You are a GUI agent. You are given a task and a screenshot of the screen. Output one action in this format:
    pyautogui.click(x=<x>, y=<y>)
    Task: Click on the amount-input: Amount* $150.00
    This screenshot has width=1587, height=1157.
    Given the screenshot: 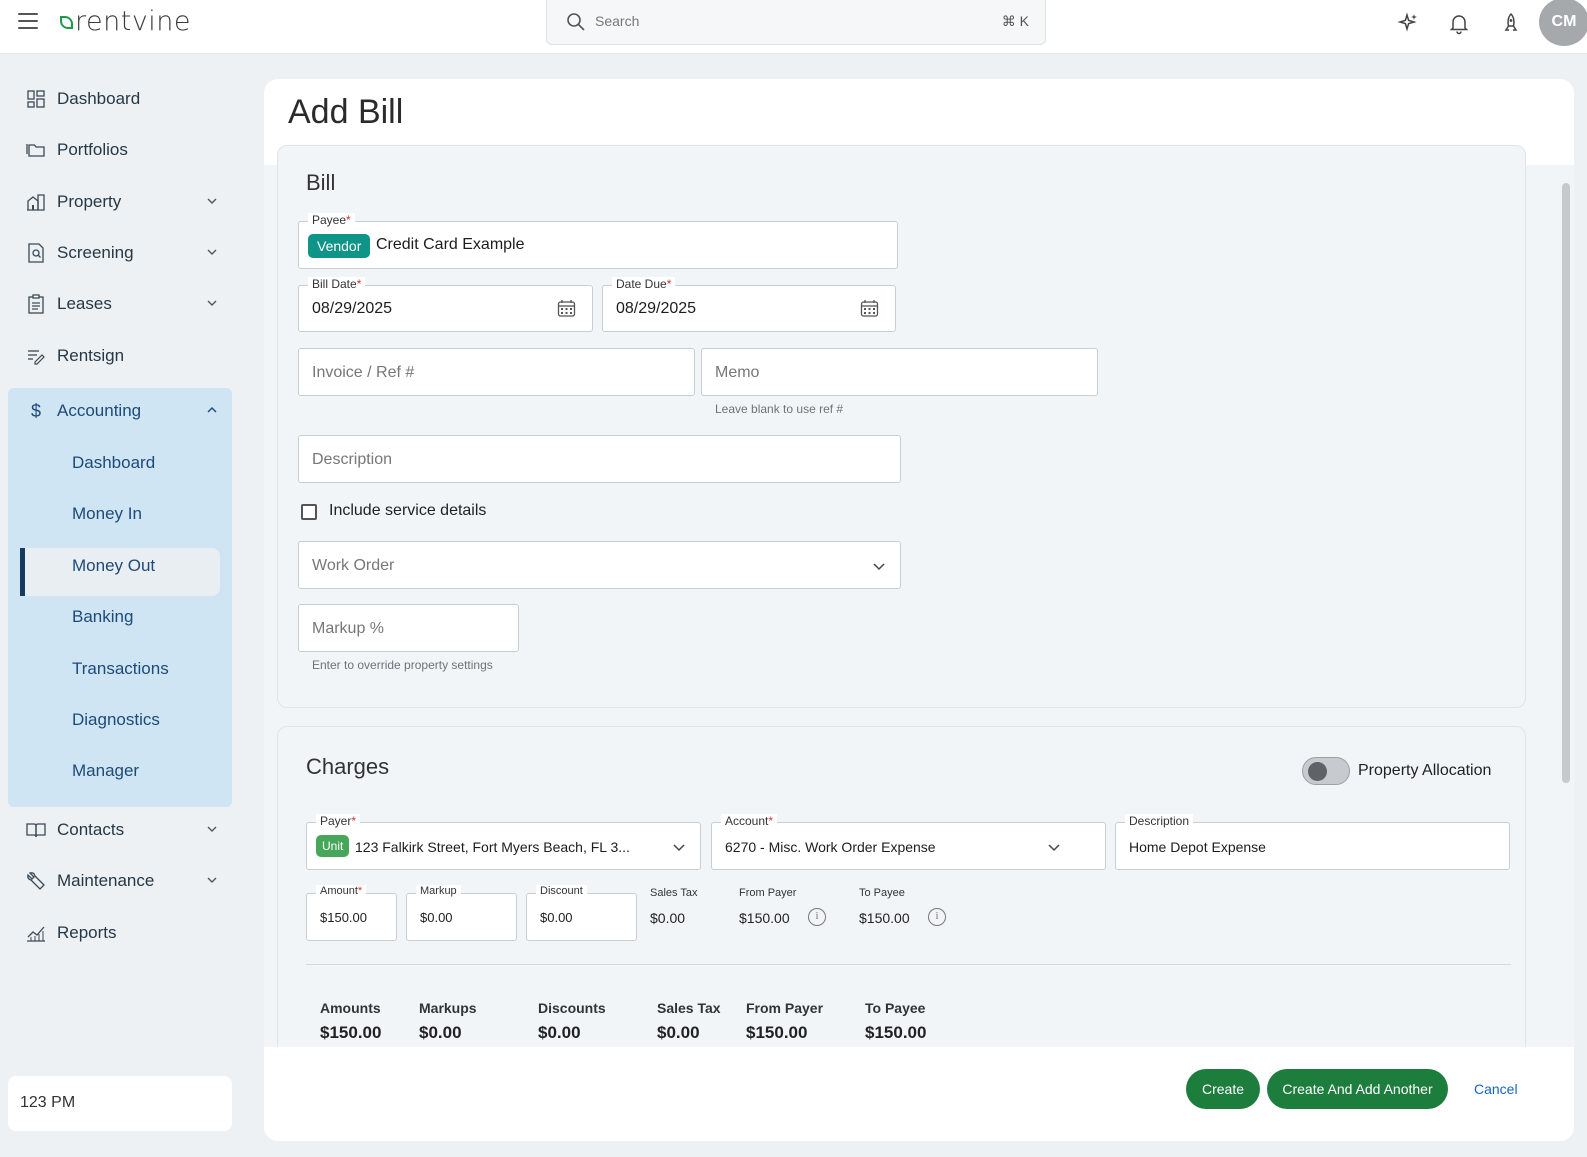 What is the action you would take?
    pyautogui.click(x=351, y=913)
    